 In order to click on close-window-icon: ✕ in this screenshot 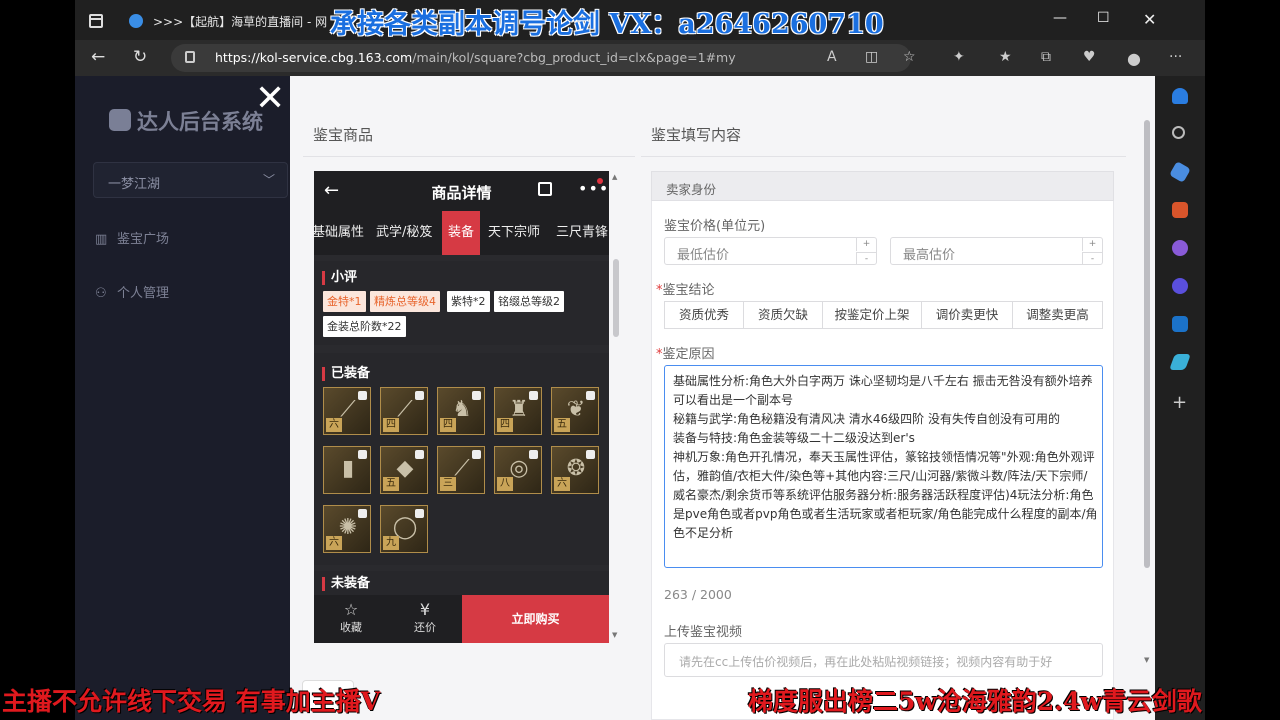, I will do `click(1149, 19)`.